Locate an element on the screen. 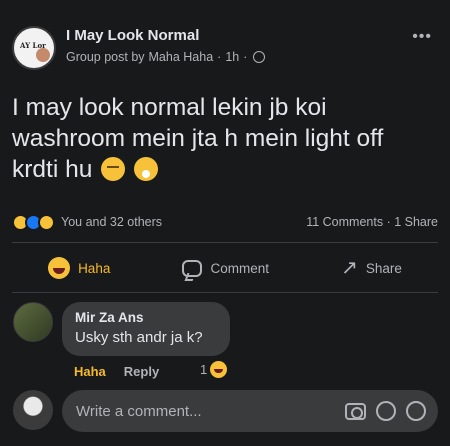 The image size is (450, 446). camera-icon is located at coordinates (355, 411).